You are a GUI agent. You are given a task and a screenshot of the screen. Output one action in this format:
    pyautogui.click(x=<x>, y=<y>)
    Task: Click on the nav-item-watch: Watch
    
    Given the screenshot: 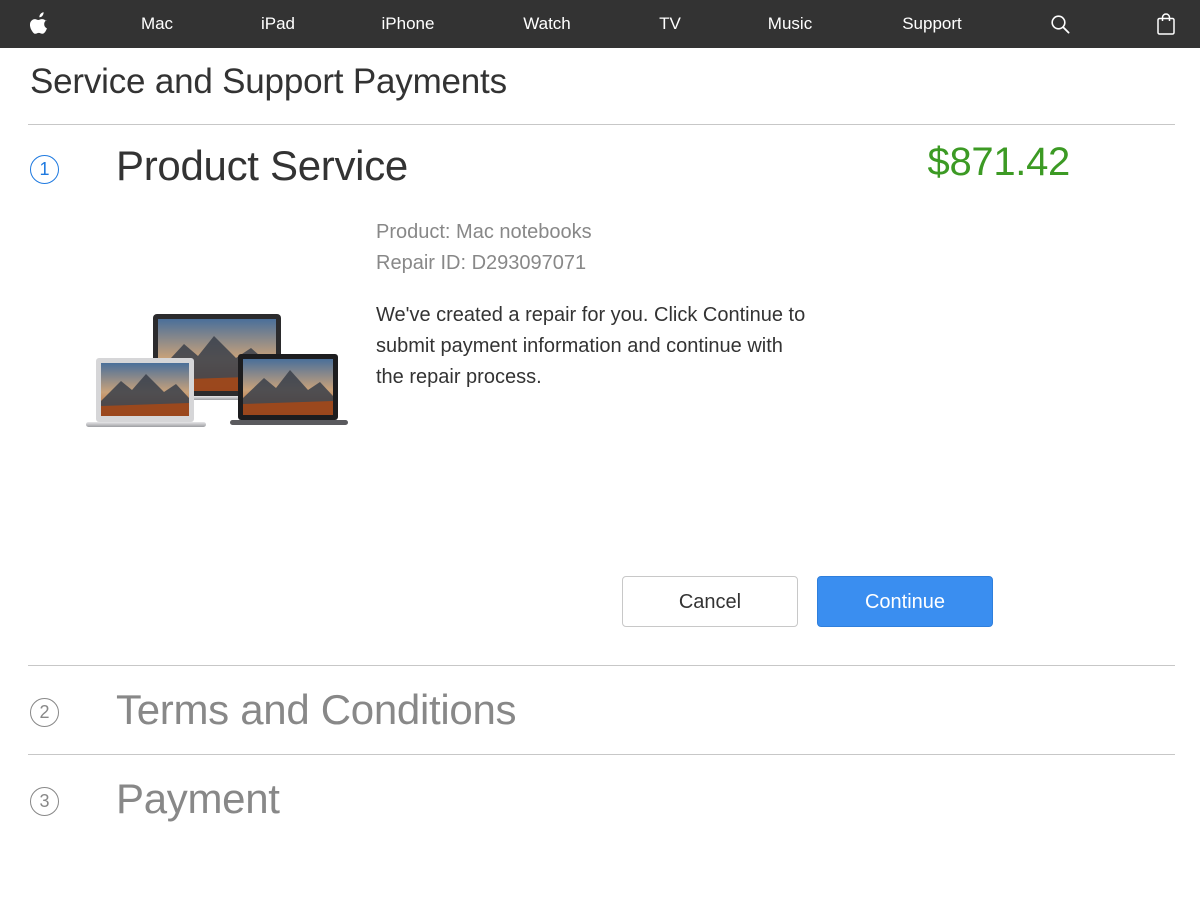 What is the action you would take?
    pyautogui.click(x=547, y=24)
    